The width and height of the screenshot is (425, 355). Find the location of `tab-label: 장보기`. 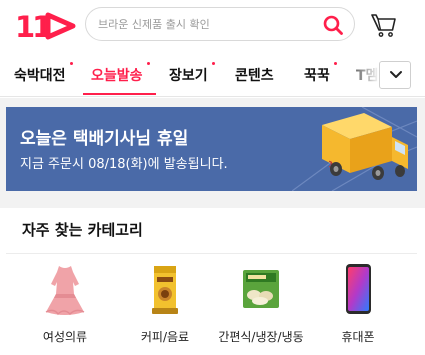

tab-label: 장보기 is located at coordinates (188, 76).